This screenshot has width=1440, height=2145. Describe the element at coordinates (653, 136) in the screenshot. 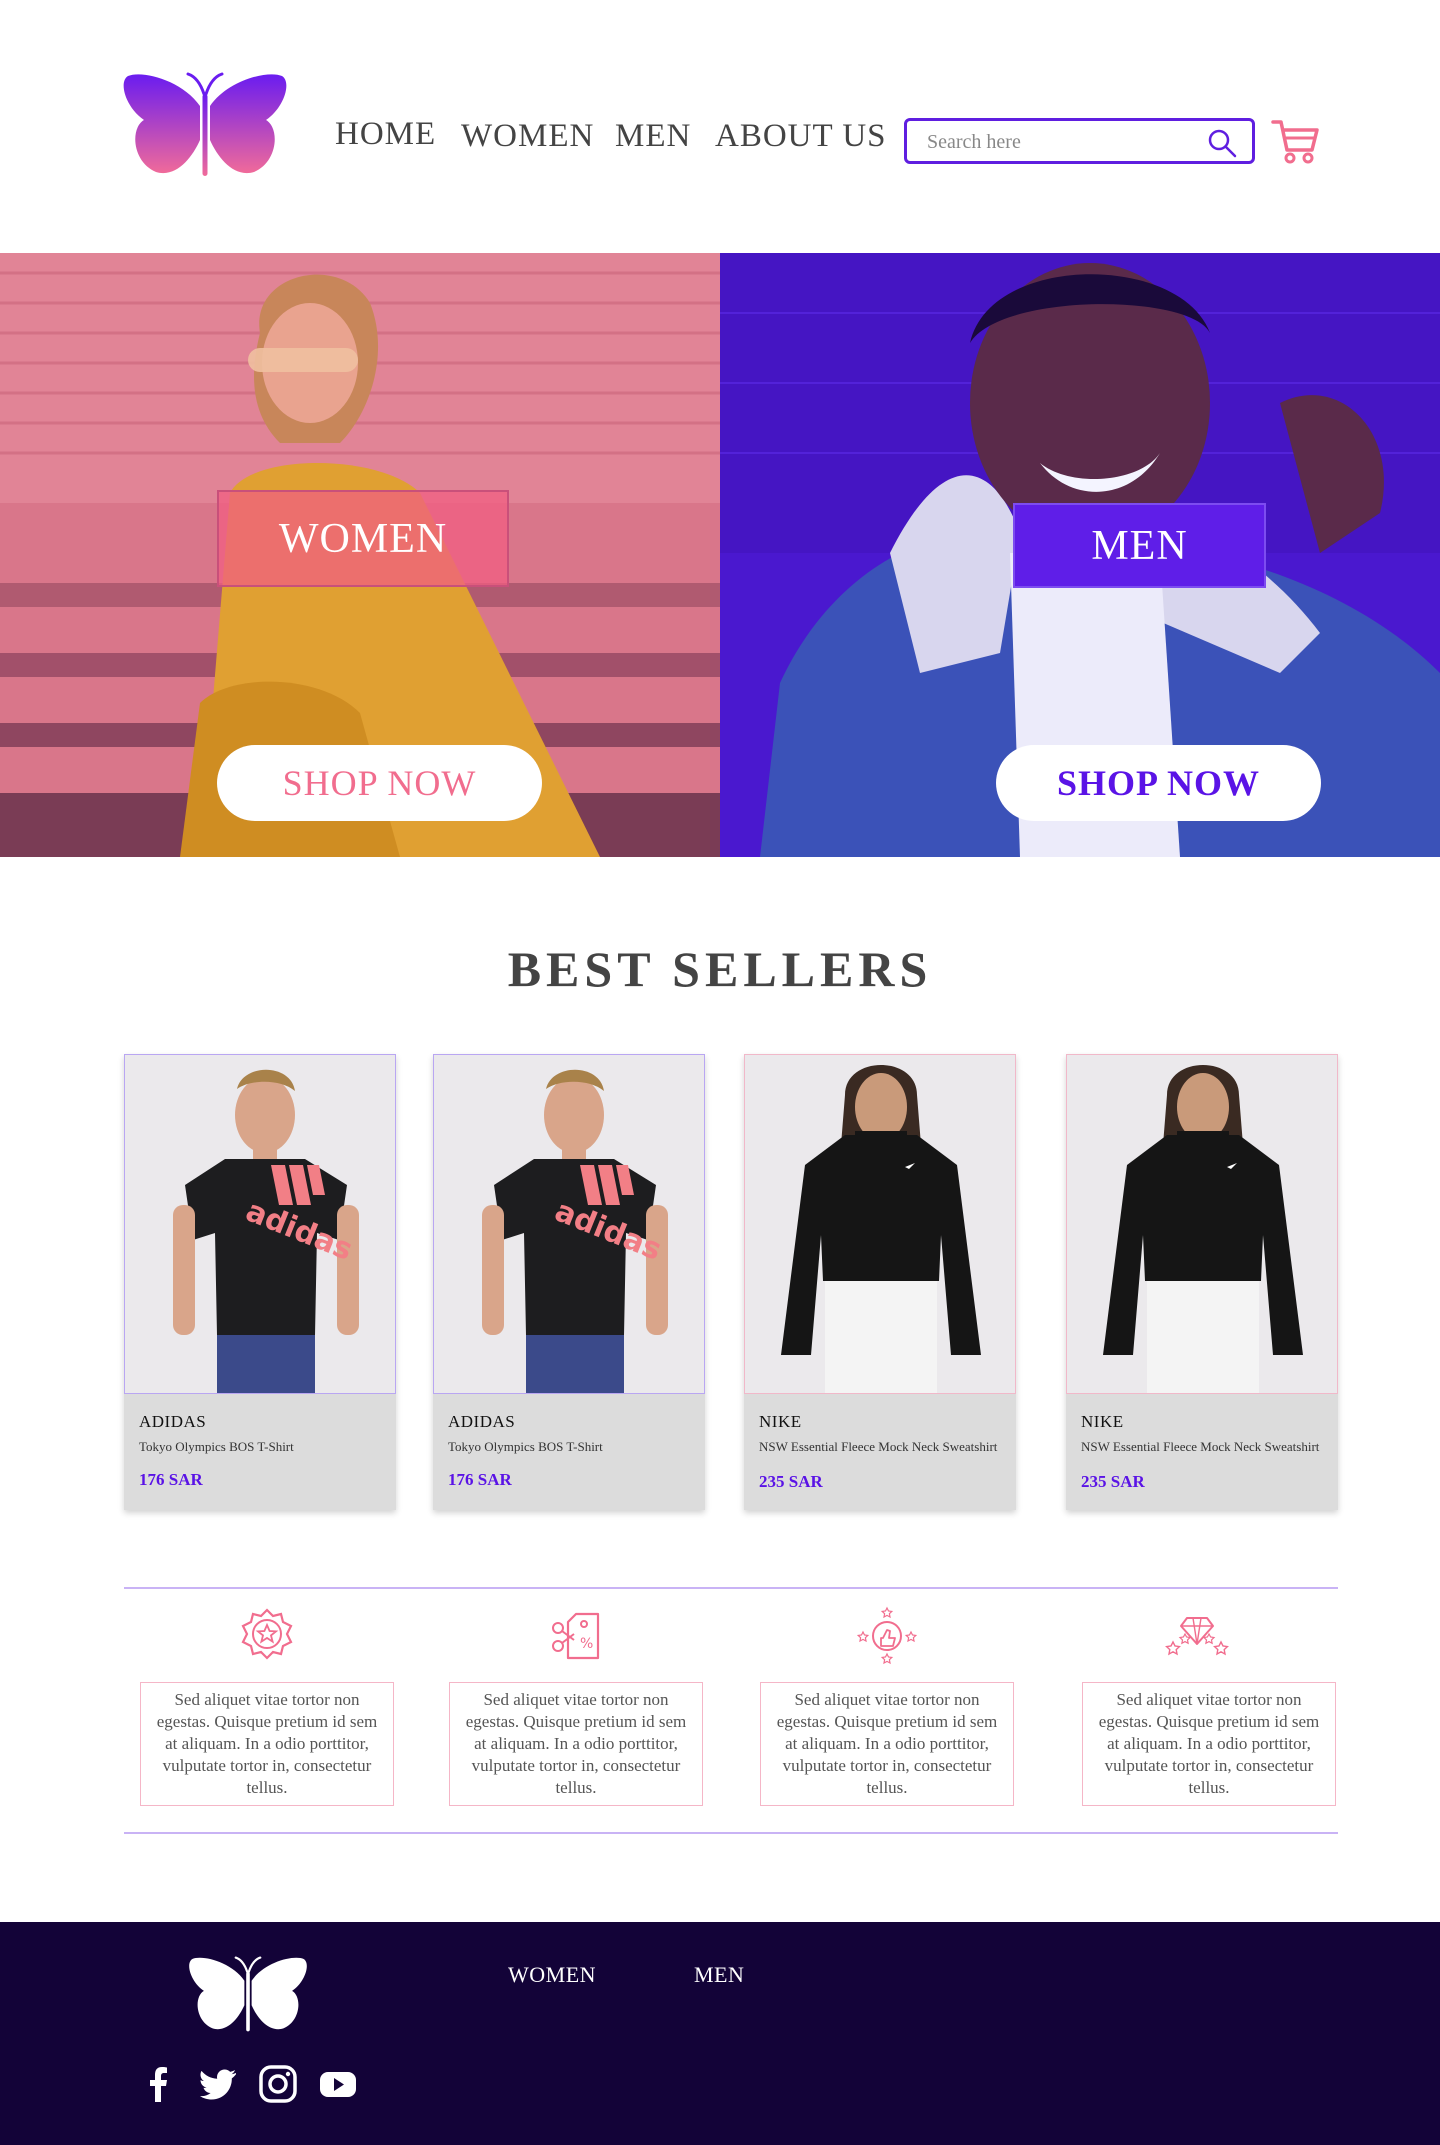

I see `nav-men: MEN` at that location.